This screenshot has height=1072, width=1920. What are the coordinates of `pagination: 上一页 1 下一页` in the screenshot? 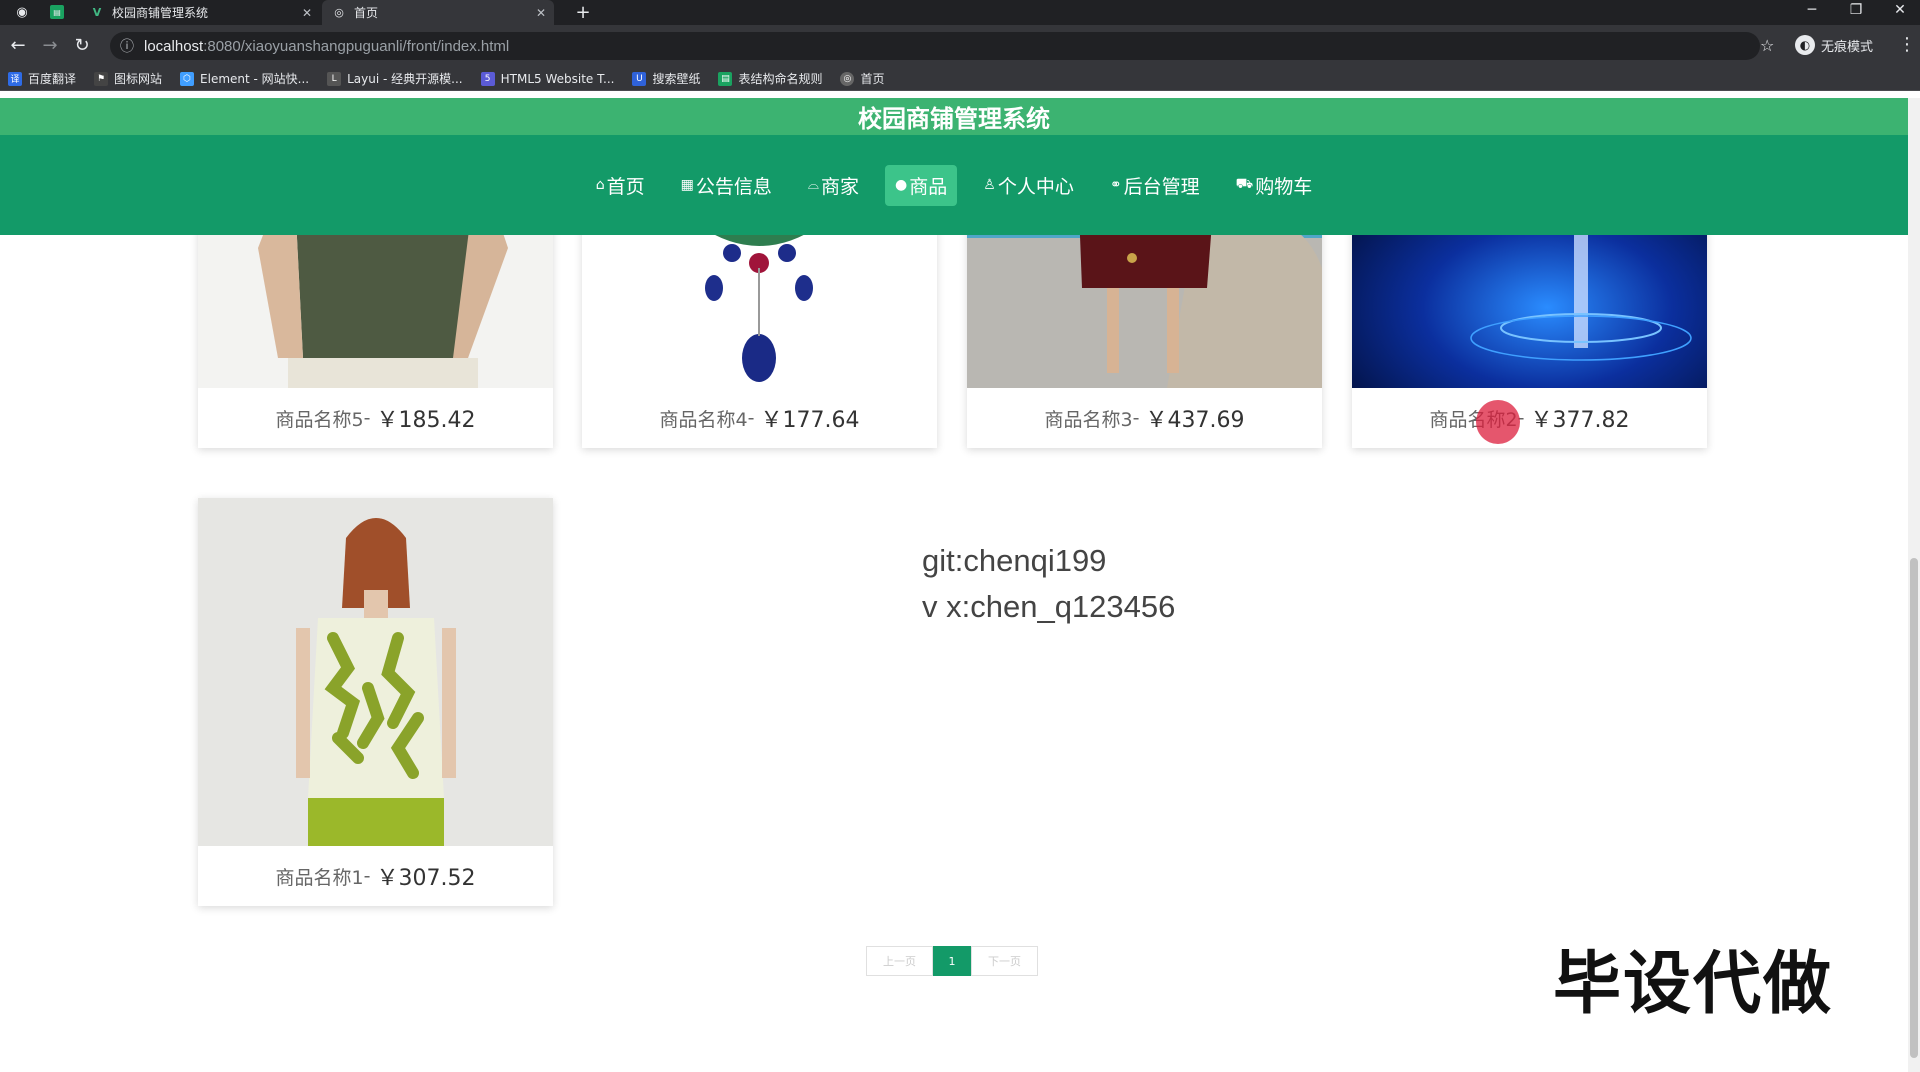 It's located at (952, 961).